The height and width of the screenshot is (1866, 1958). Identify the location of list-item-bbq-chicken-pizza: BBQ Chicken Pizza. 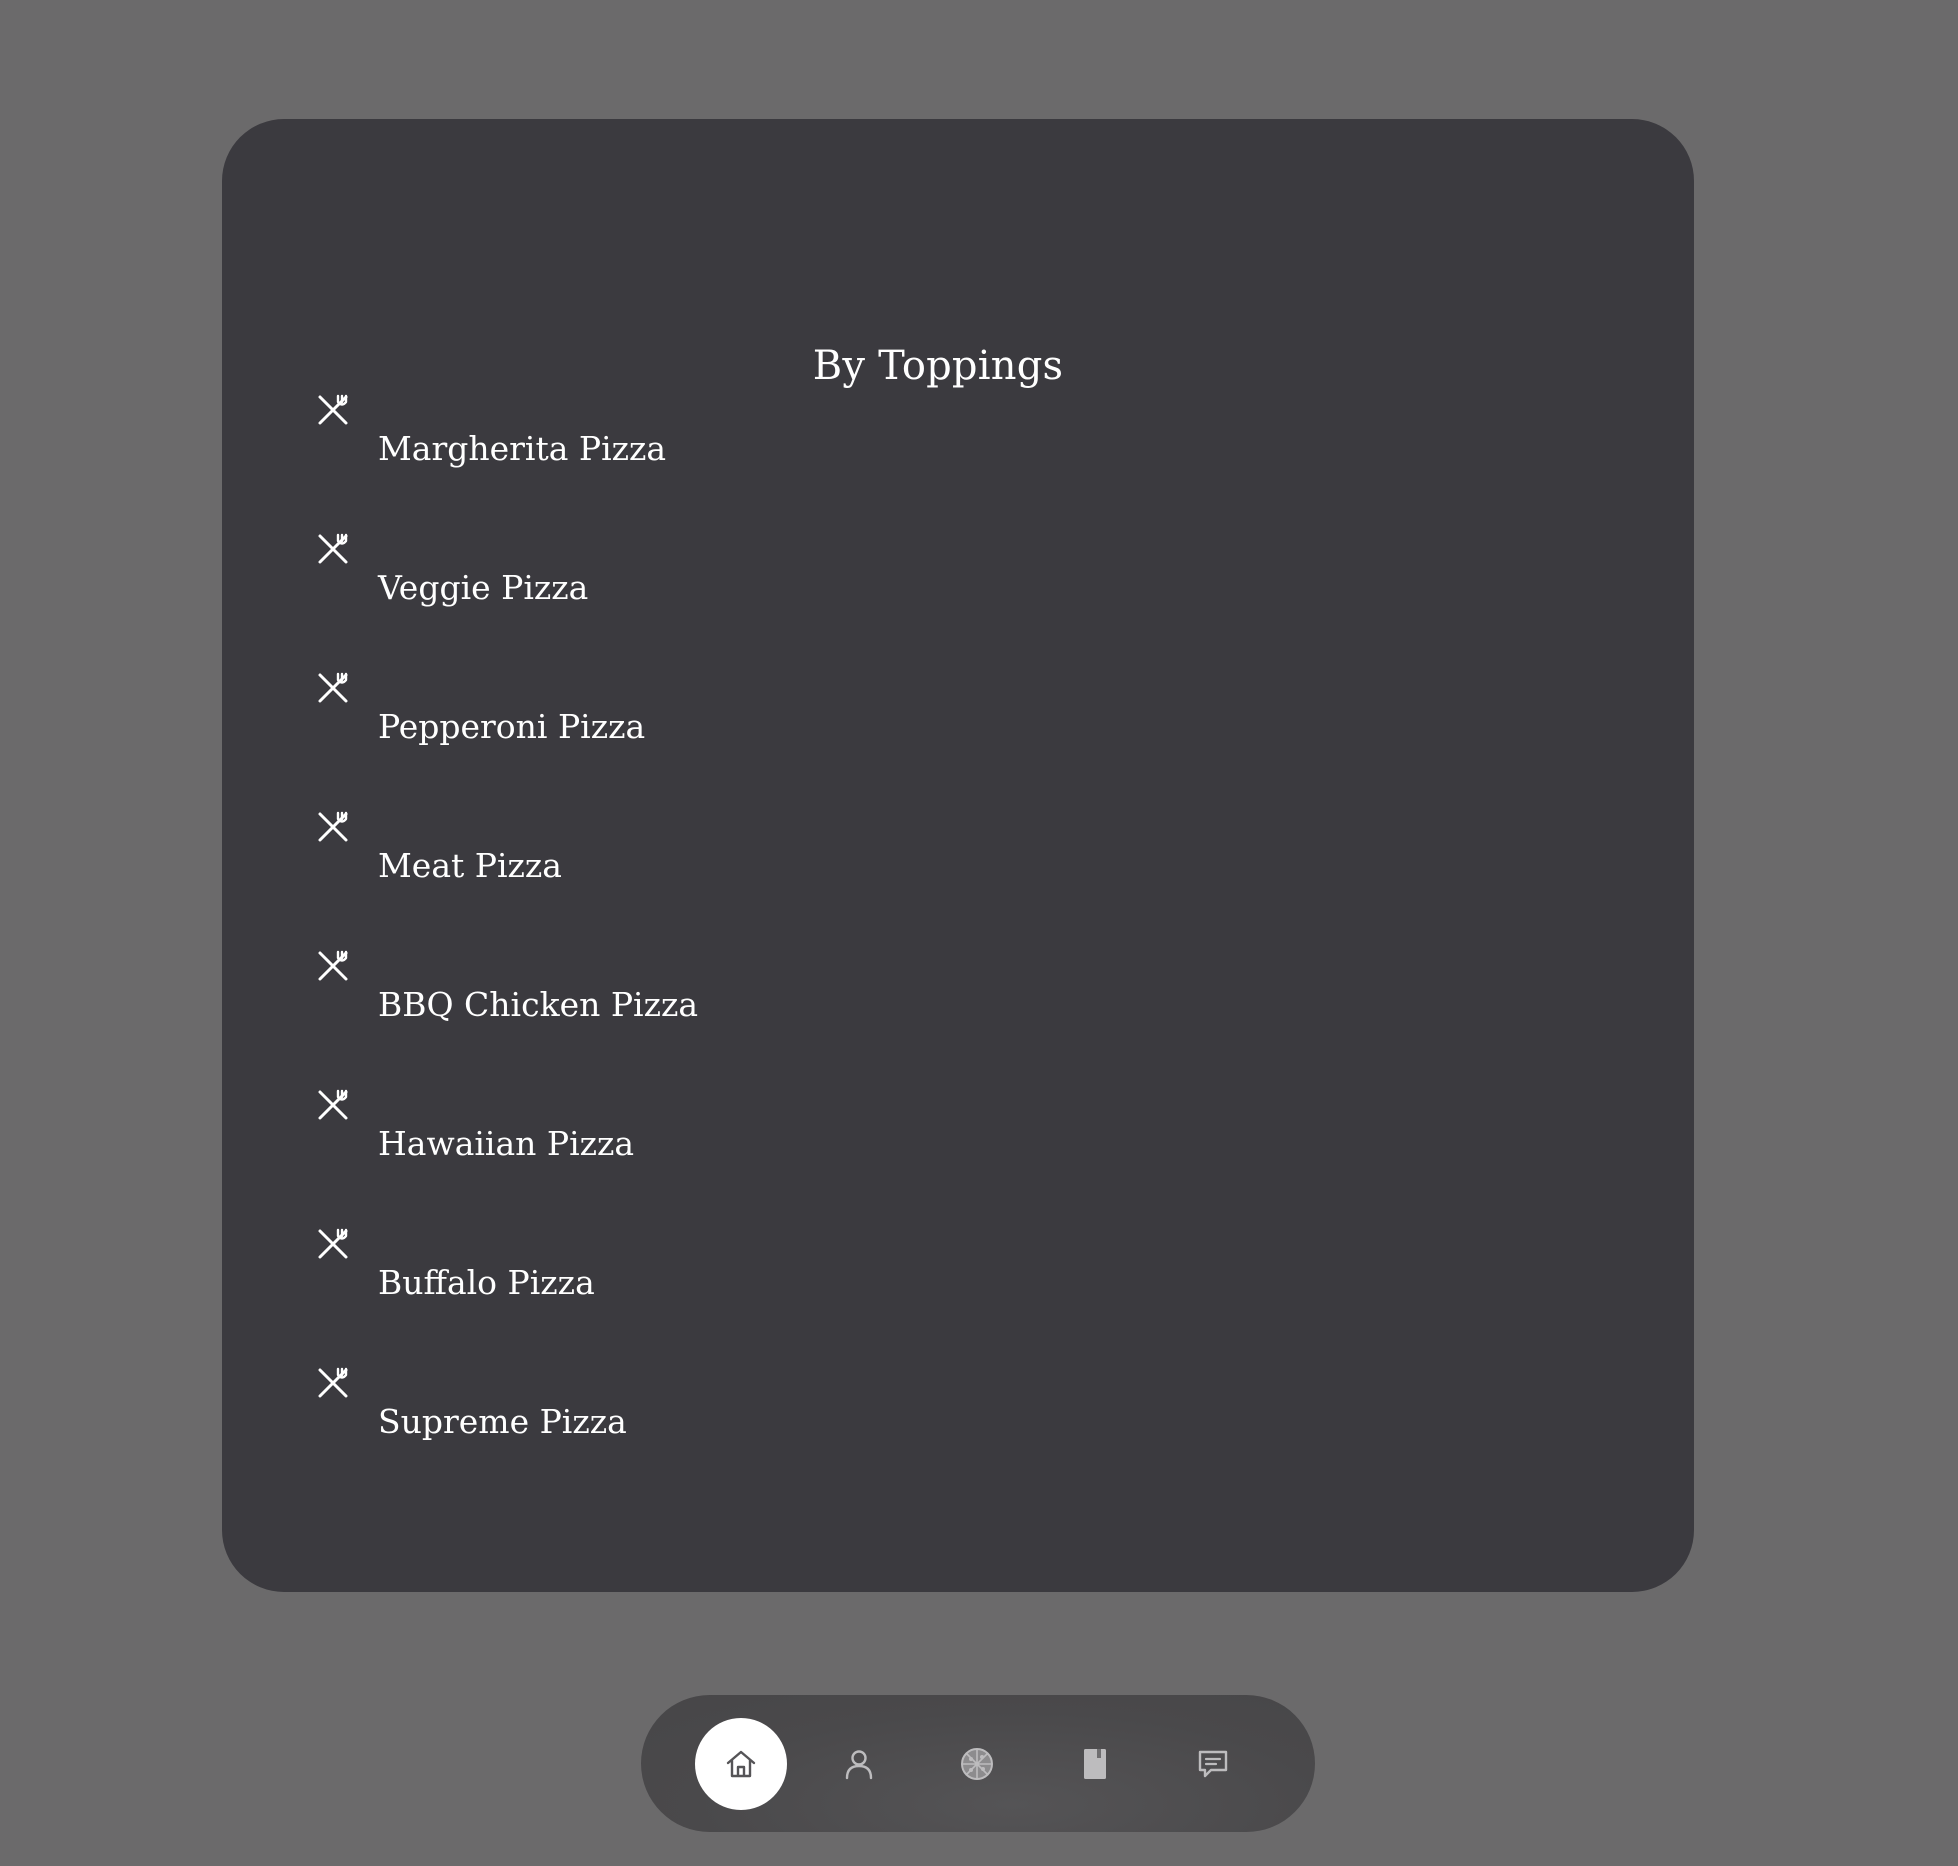
(666, 999).